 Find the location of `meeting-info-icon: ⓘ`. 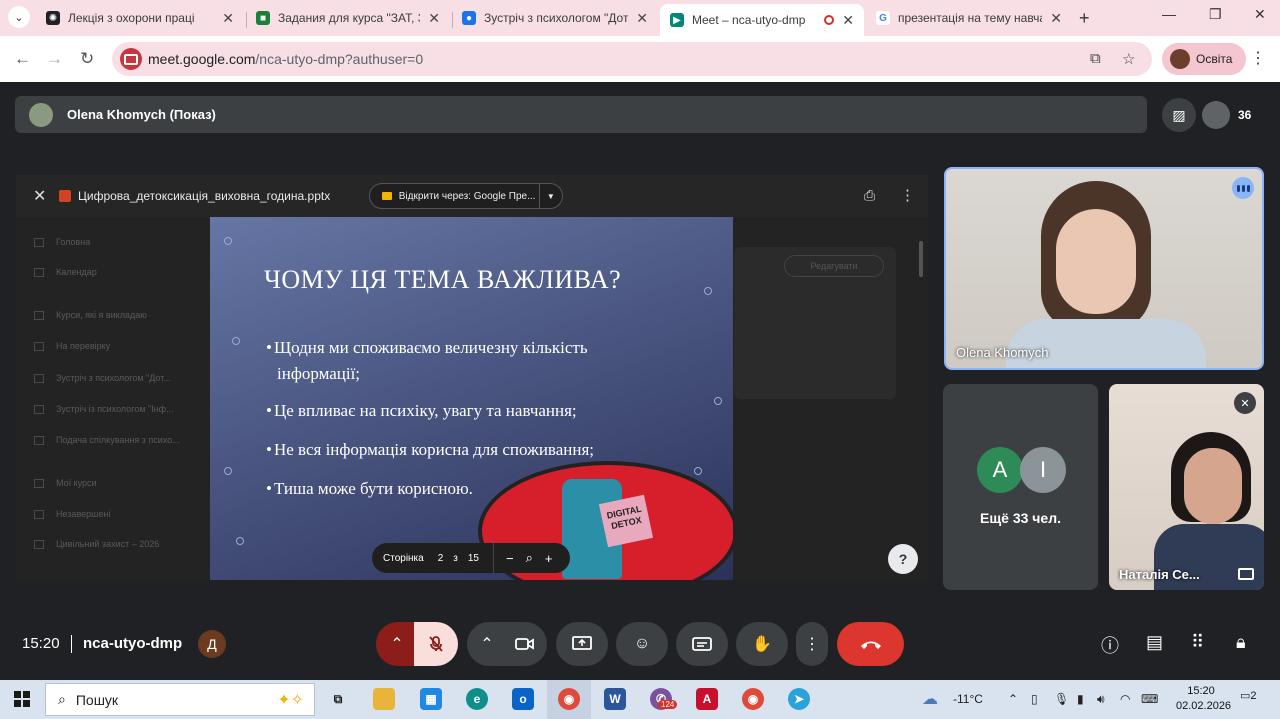

meeting-info-icon: ⓘ is located at coordinates (1110, 645).